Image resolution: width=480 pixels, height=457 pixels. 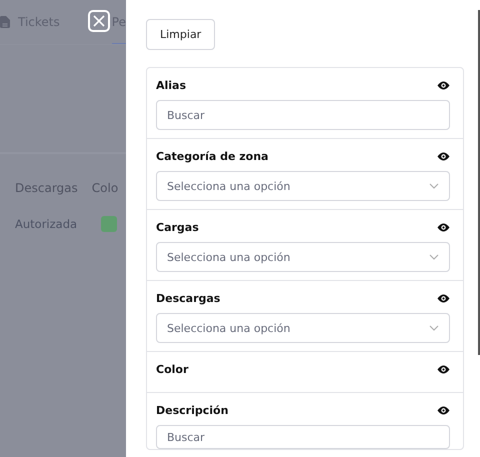 What do you see at coordinates (212, 156) in the screenshot?
I see `field-label: Categoría de zona` at bounding box center [212, 156].